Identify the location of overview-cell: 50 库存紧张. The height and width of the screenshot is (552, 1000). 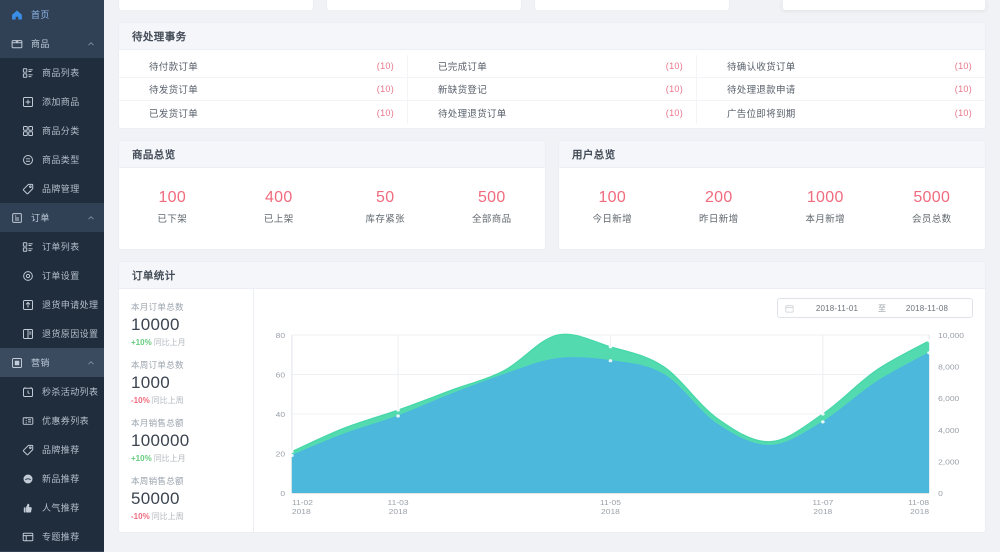
(385, 206).